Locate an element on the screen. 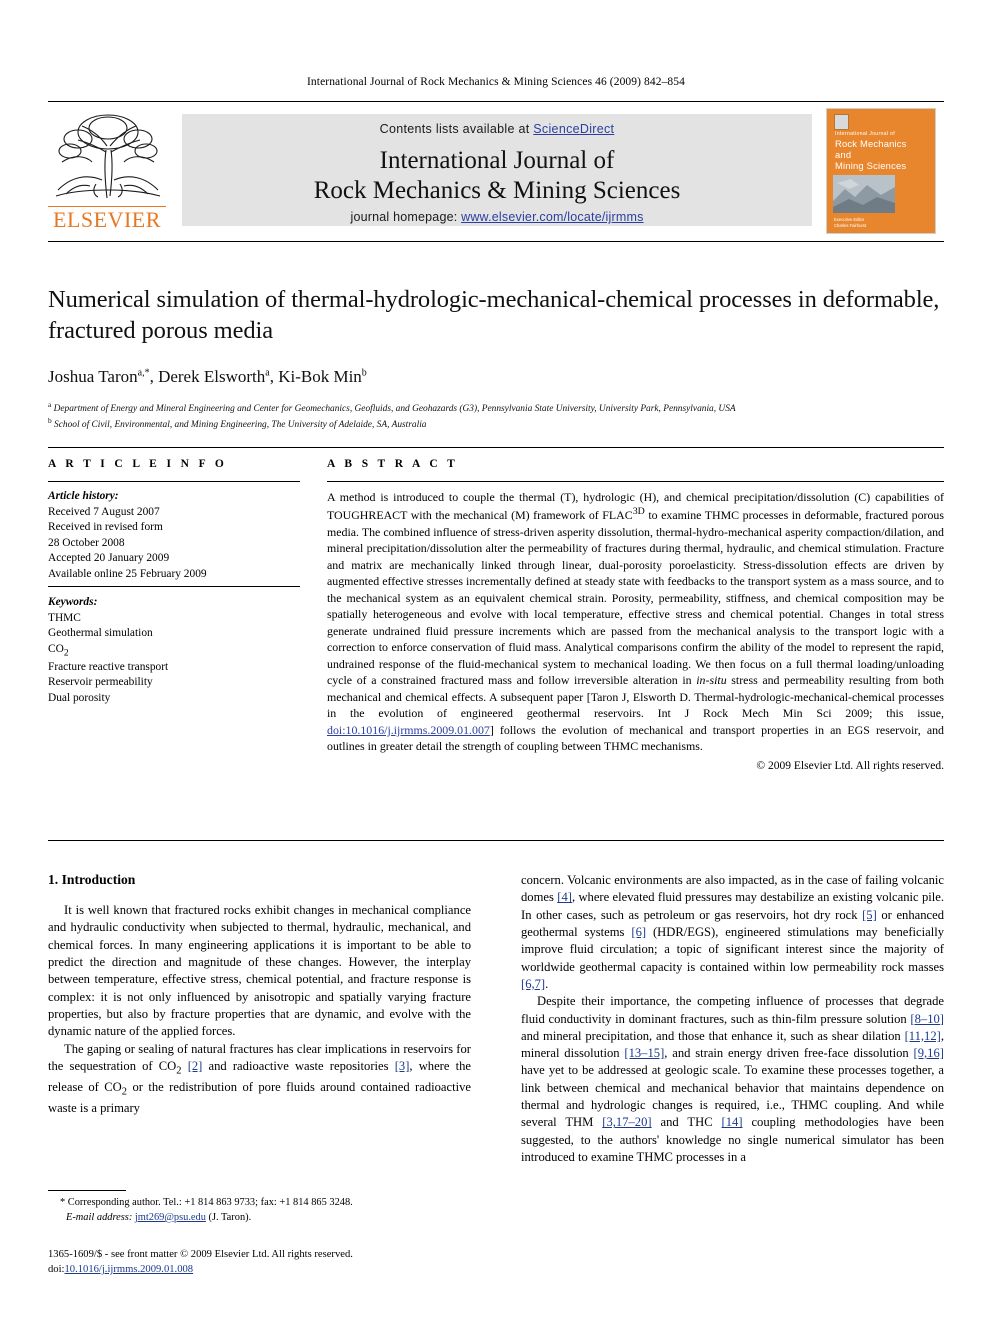 This screenshot has width=992, height=1323. sciencedirect-link: ScienceDirect is located at coordinates (573, 129).